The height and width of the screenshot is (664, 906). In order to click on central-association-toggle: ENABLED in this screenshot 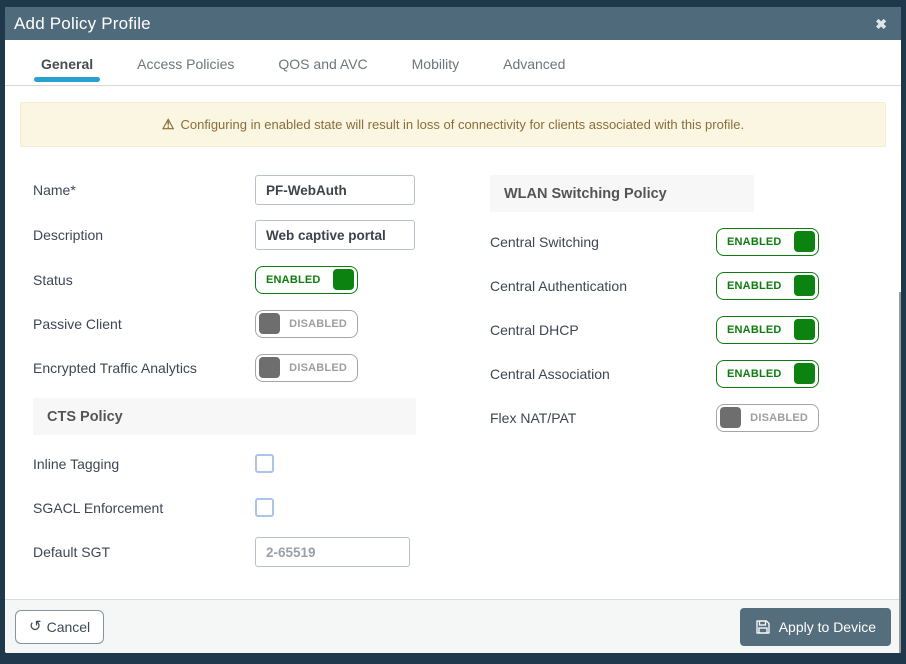, I will do `click(767, 373)`.